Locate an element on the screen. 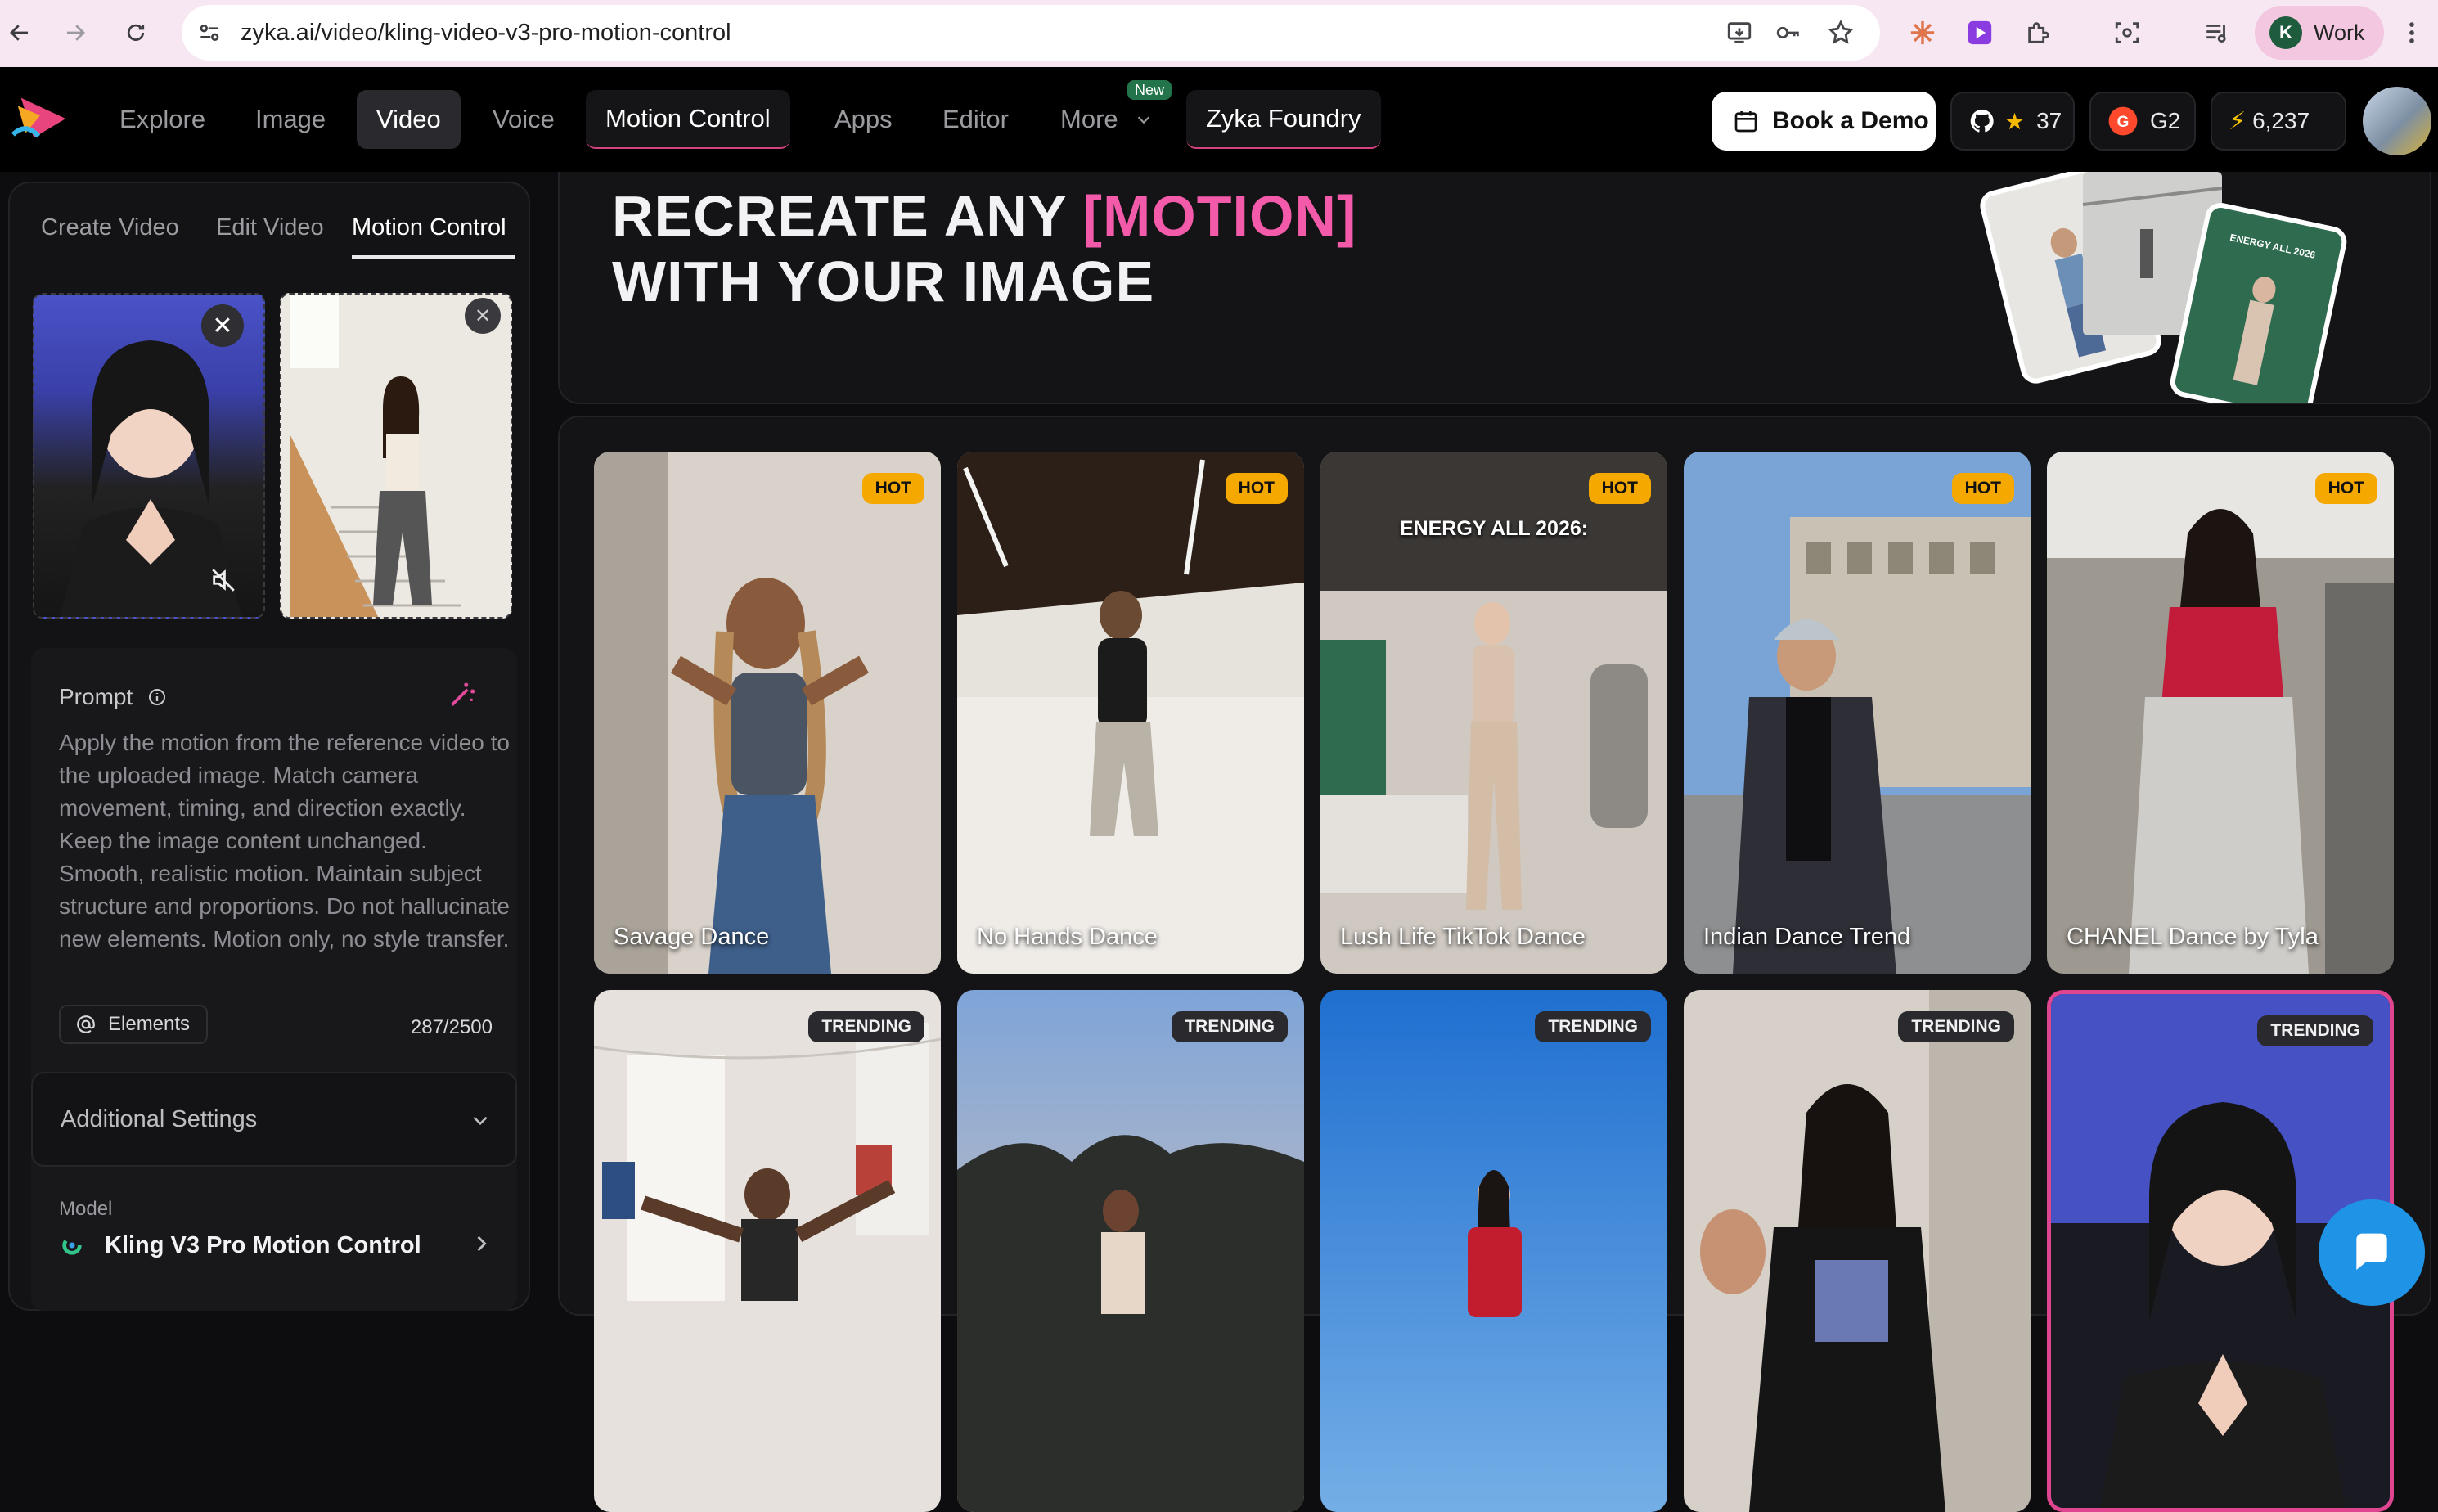  profile-avatar: K is located at coordinates (2286, 33).